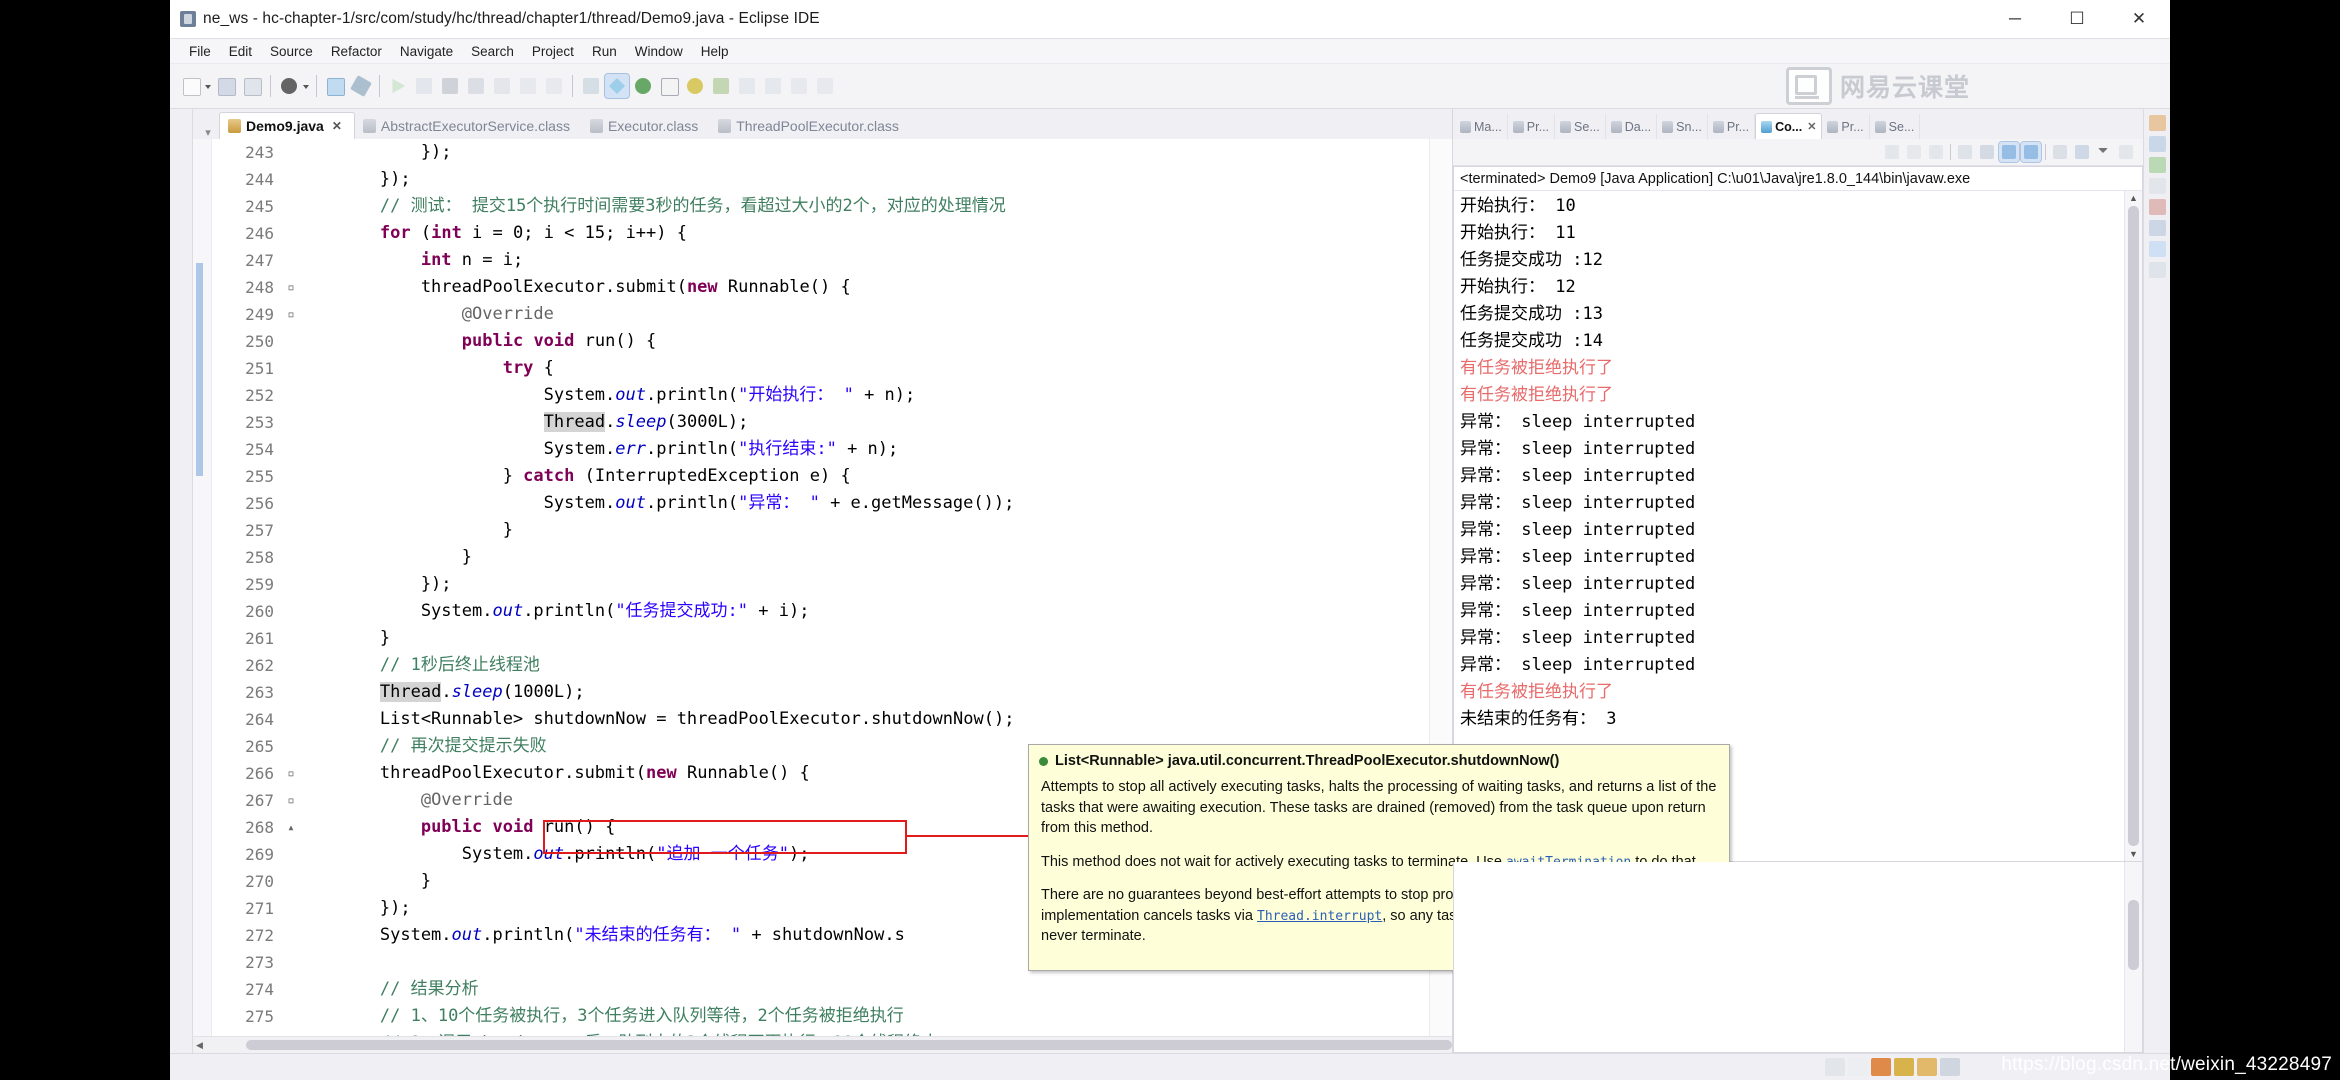 This screenshot has width=2340, height=1080. Describe the element at coordinates (604, 51) in the screenshot. I see `menu-item-run: Run` at that location.